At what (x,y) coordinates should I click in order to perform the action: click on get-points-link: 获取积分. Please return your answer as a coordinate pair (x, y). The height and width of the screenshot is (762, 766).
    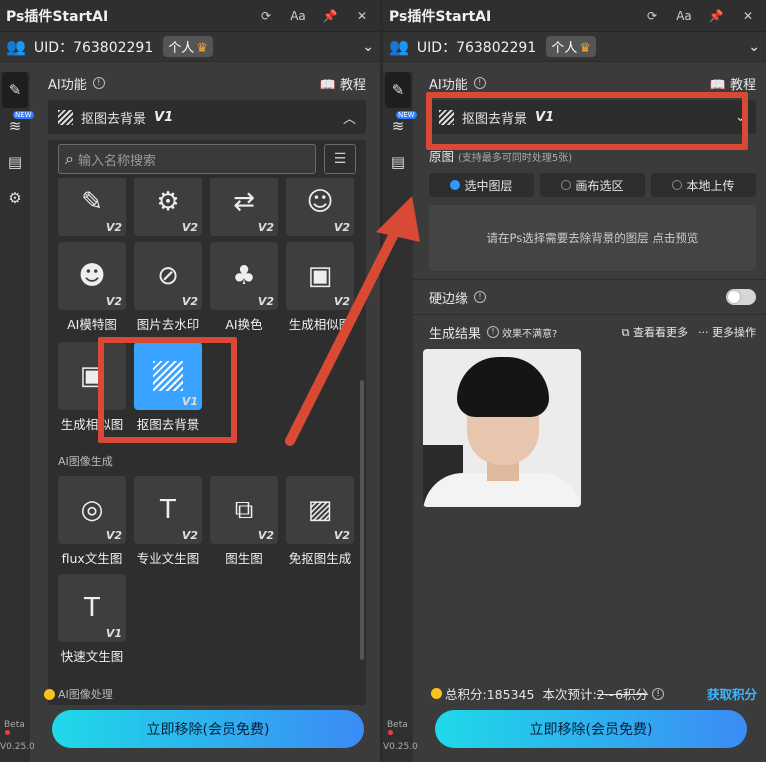
    Looking at the image, I should click on (732, 693).